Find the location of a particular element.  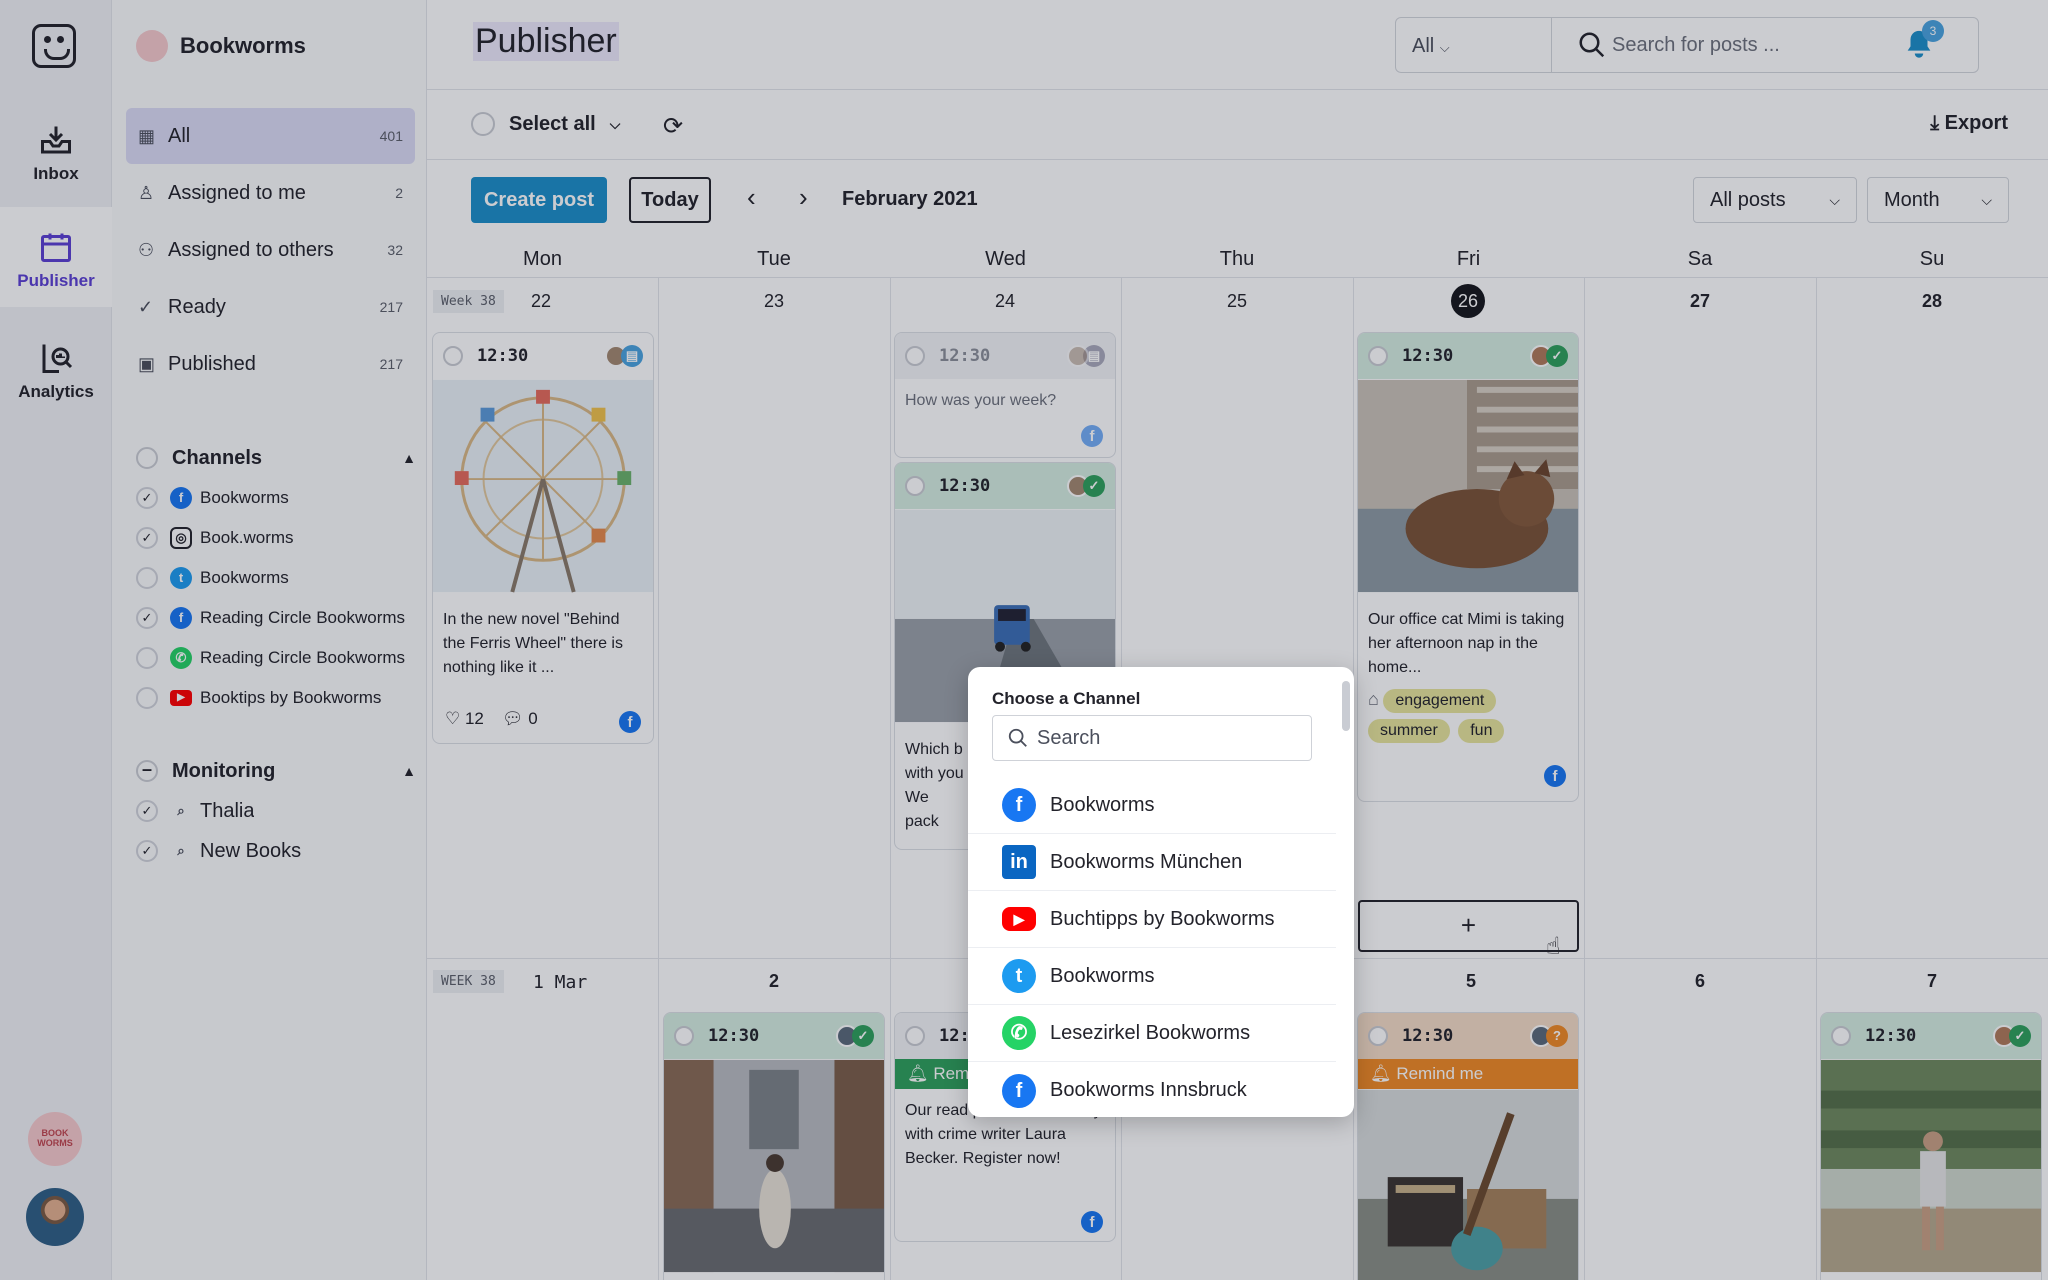

channel-option: in Bookworms München is located at coordinates (1152, 862).